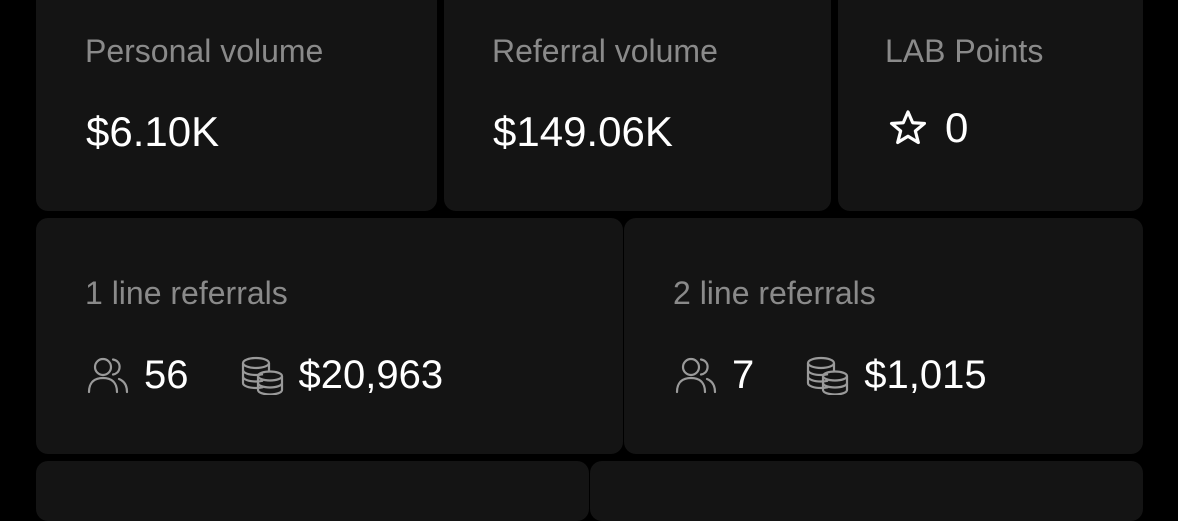 The width and height of the screenshot is (1178, 521). Describe the element at coordinates (957, 127) in the screenshot. I see `lab-points-value: 0` at that location.